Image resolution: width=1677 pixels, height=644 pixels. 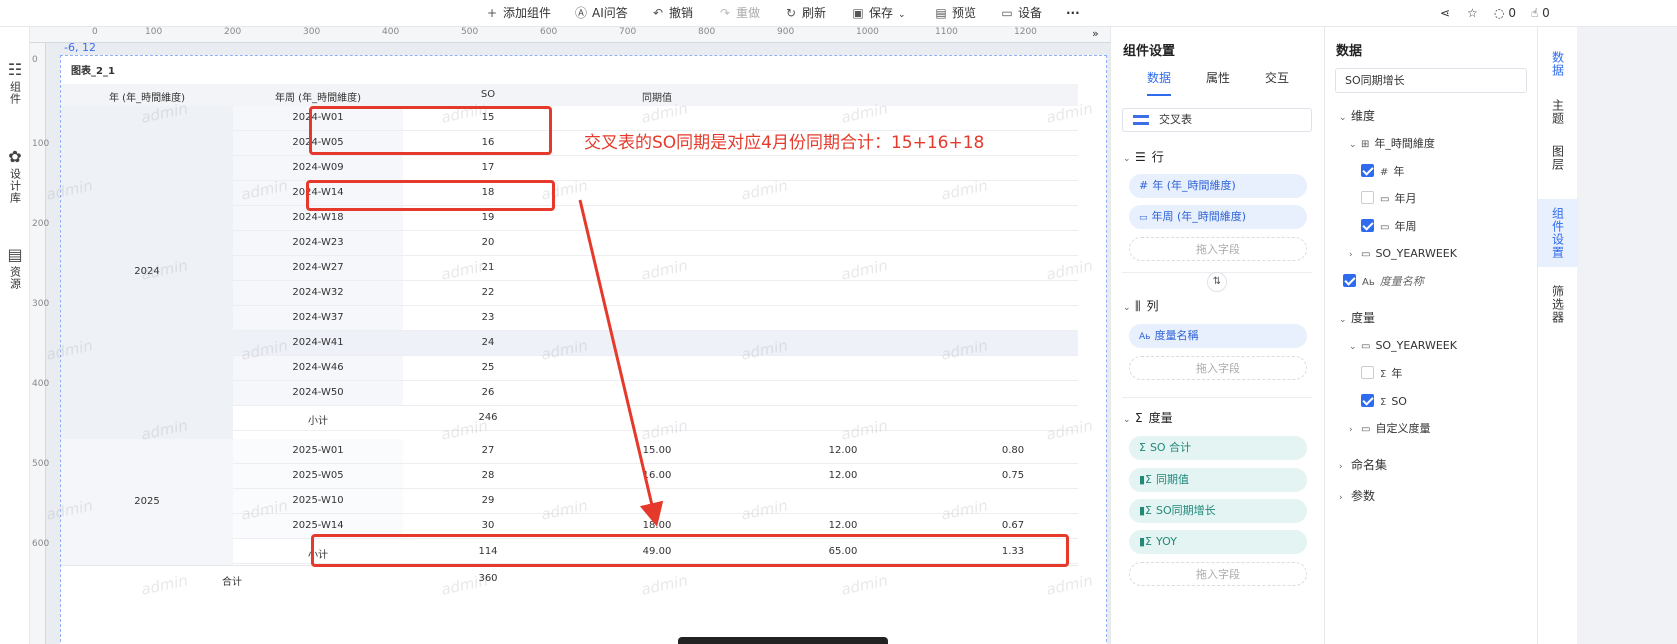 What do you see at coordinates (1368, 282) in the screenshot?
I see `text-icon: Aь` at bounding box center [1368, 282].